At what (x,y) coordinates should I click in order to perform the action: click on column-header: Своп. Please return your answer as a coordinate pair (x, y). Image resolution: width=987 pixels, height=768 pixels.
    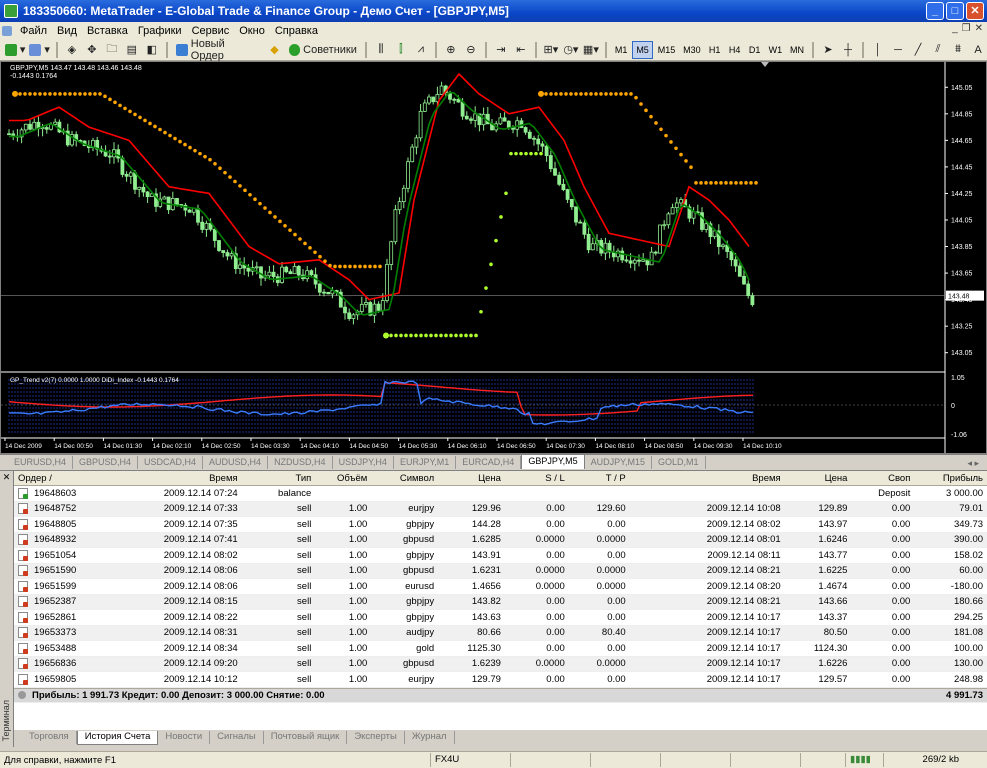
    Looking at the image, I should click on (882, 478).